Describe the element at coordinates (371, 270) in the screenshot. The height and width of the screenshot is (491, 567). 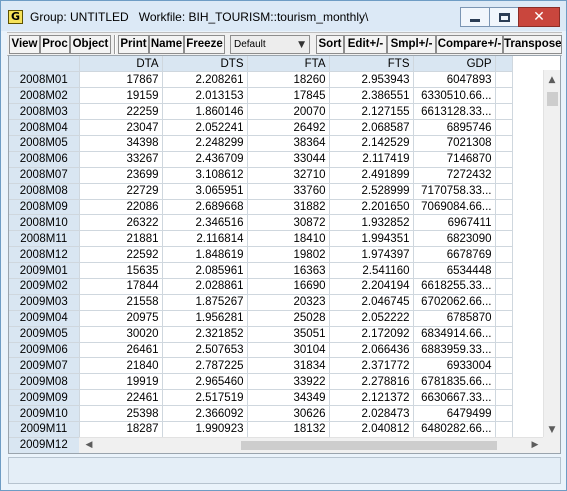
I see `data-cell: 2.541160` at that location.